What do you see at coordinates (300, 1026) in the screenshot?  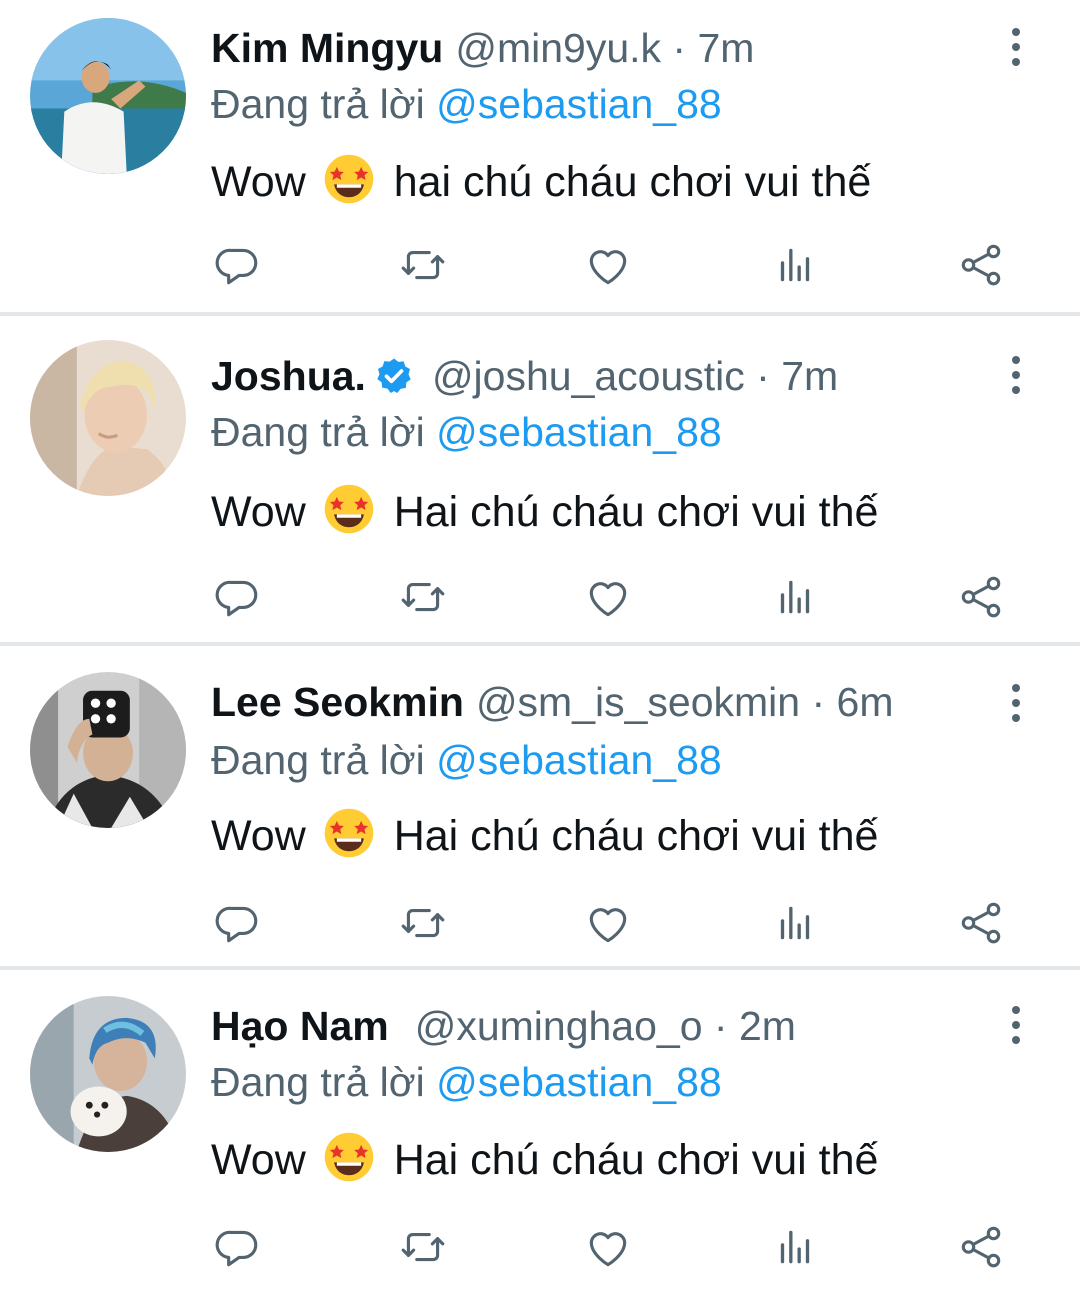 I see `display-name: Hạo Nam` at bounding box center [300, 1026].